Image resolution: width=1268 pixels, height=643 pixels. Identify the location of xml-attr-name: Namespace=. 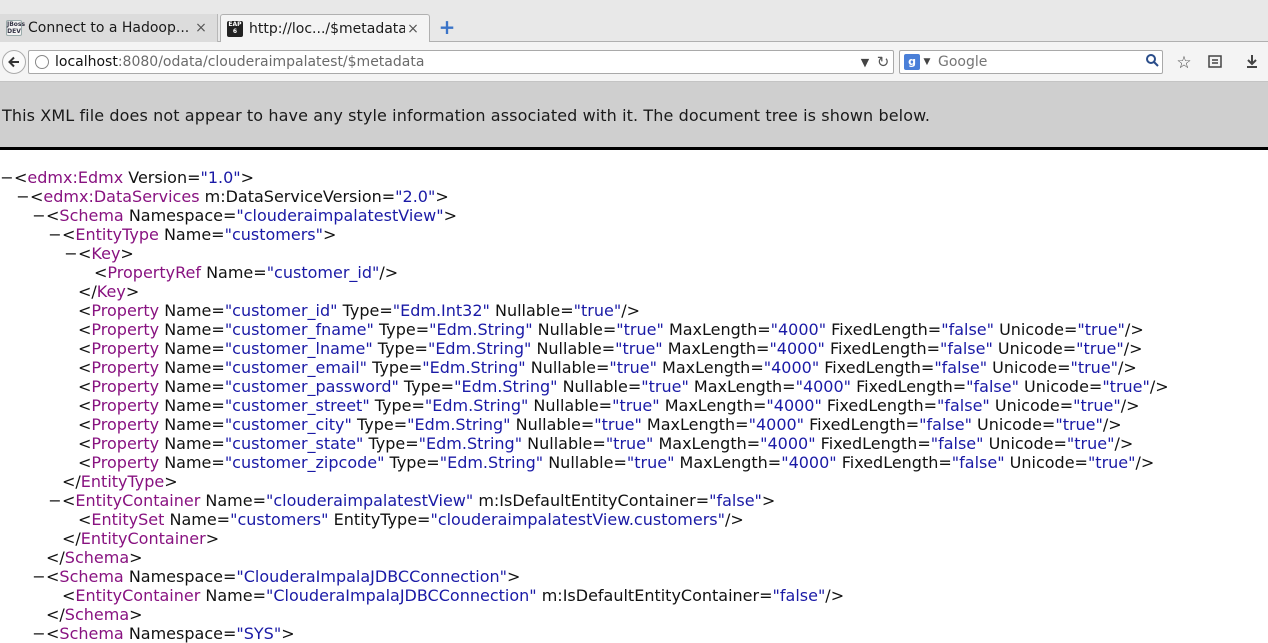
(180, 576).